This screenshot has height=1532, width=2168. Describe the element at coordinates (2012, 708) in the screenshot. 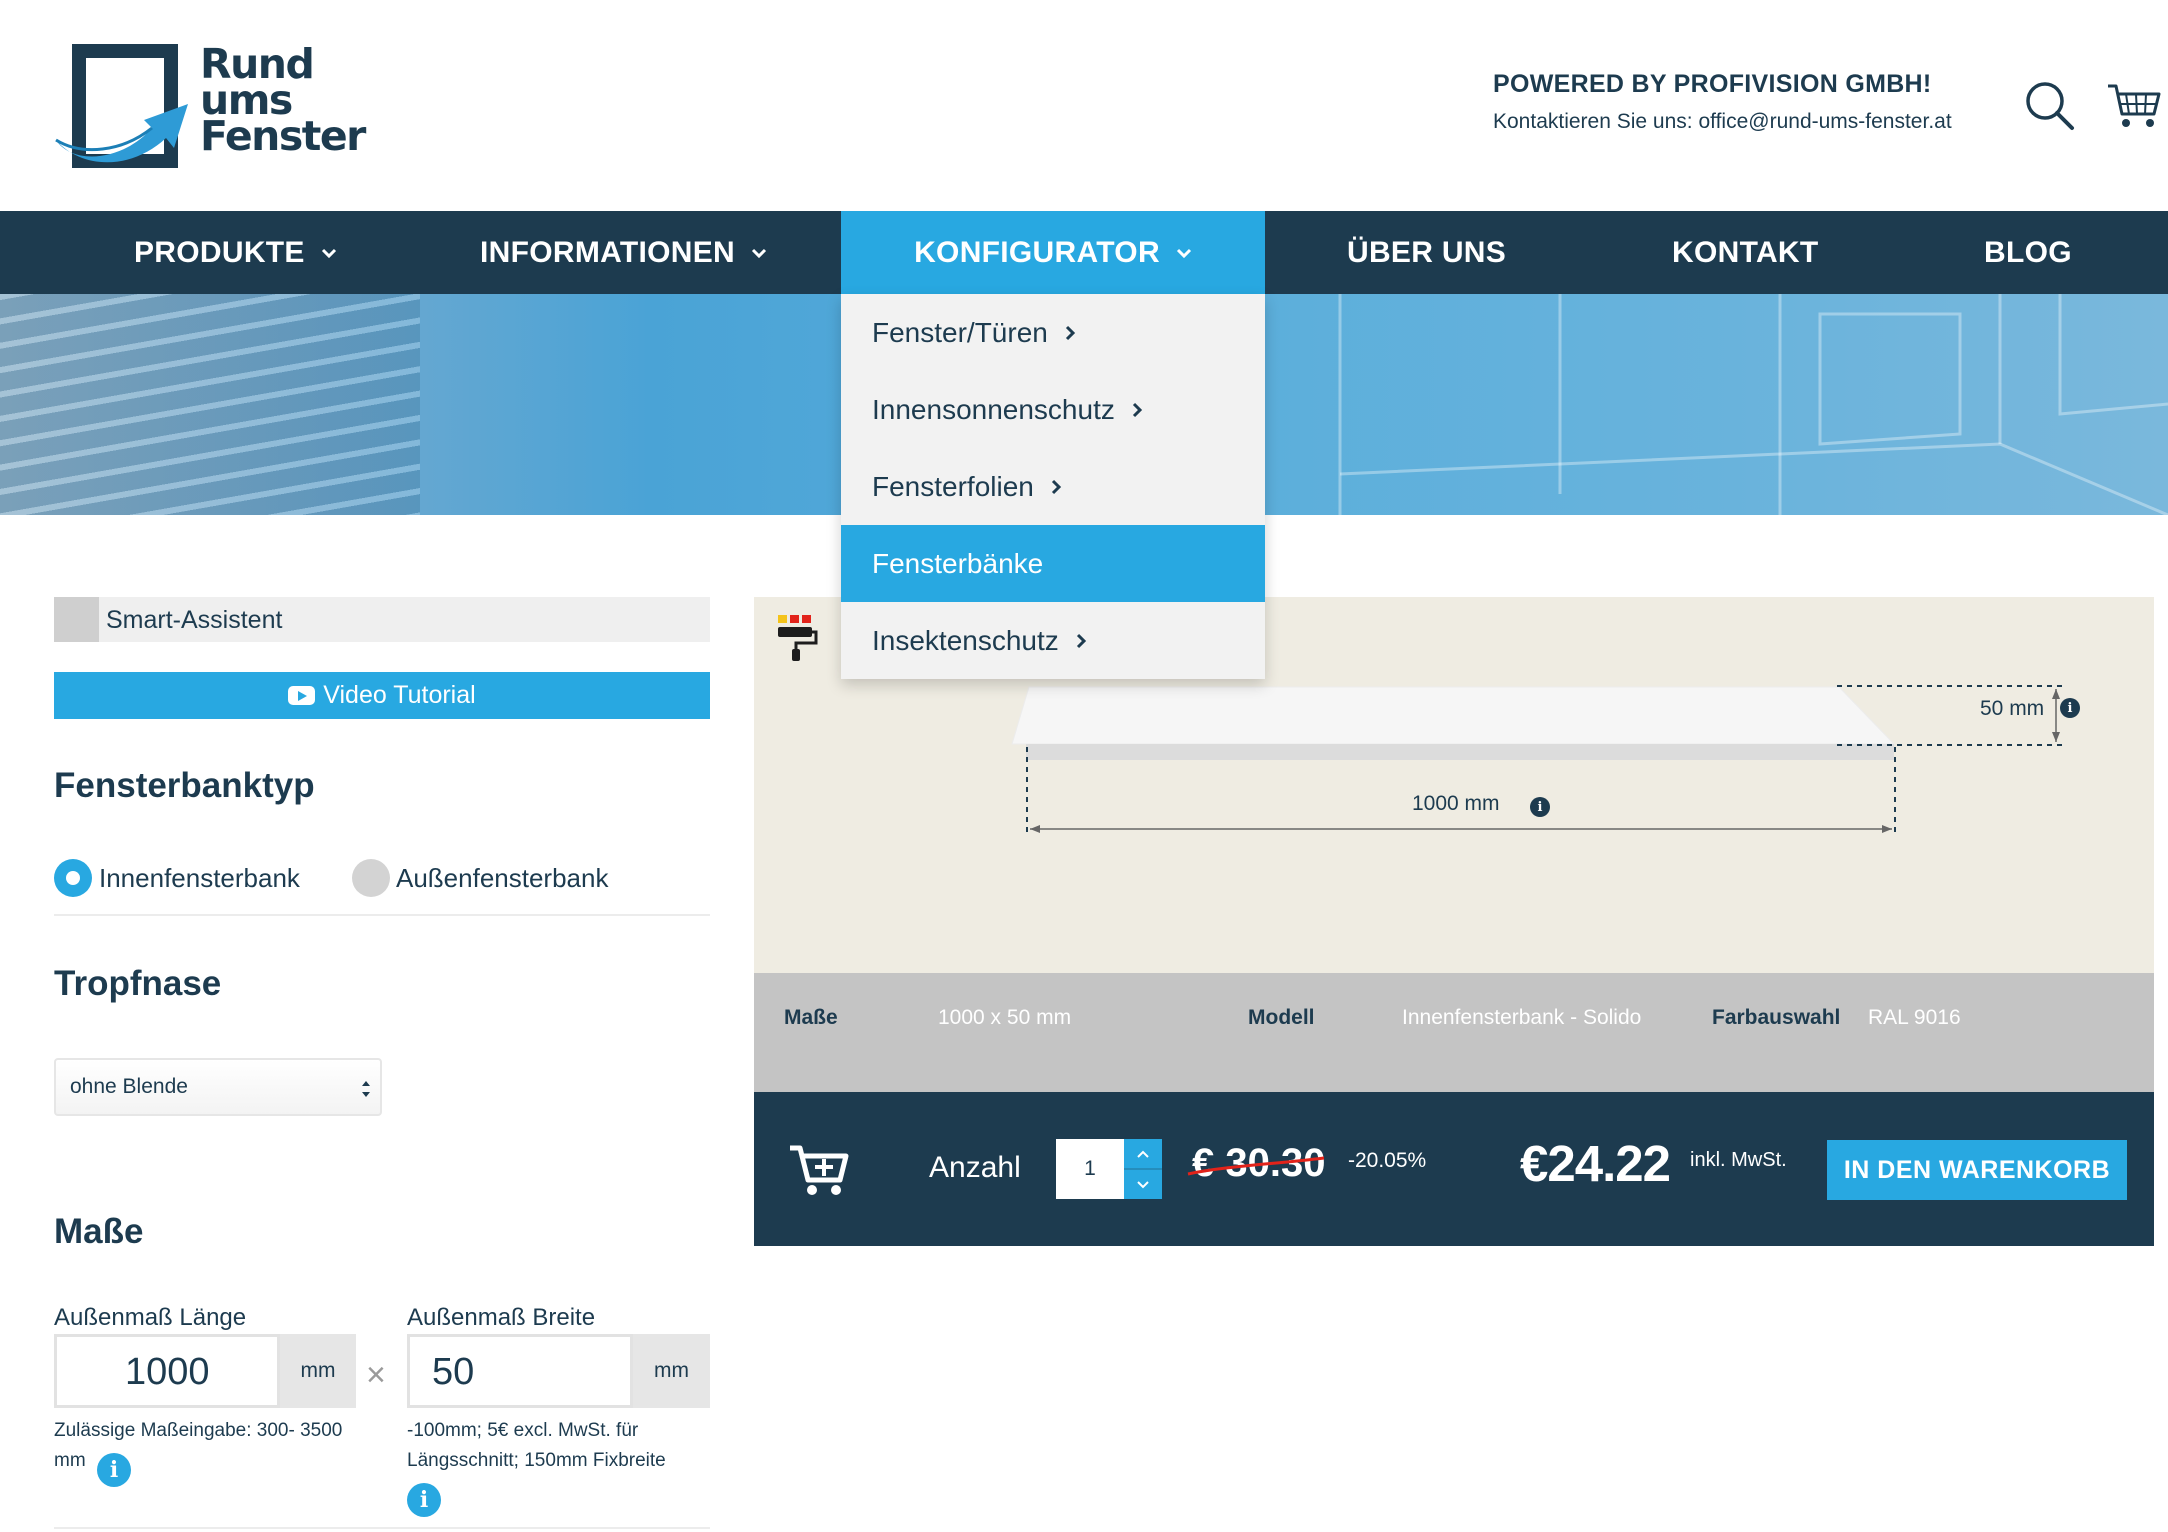

I see `depth-dimension-label: 50 mm` at that location.